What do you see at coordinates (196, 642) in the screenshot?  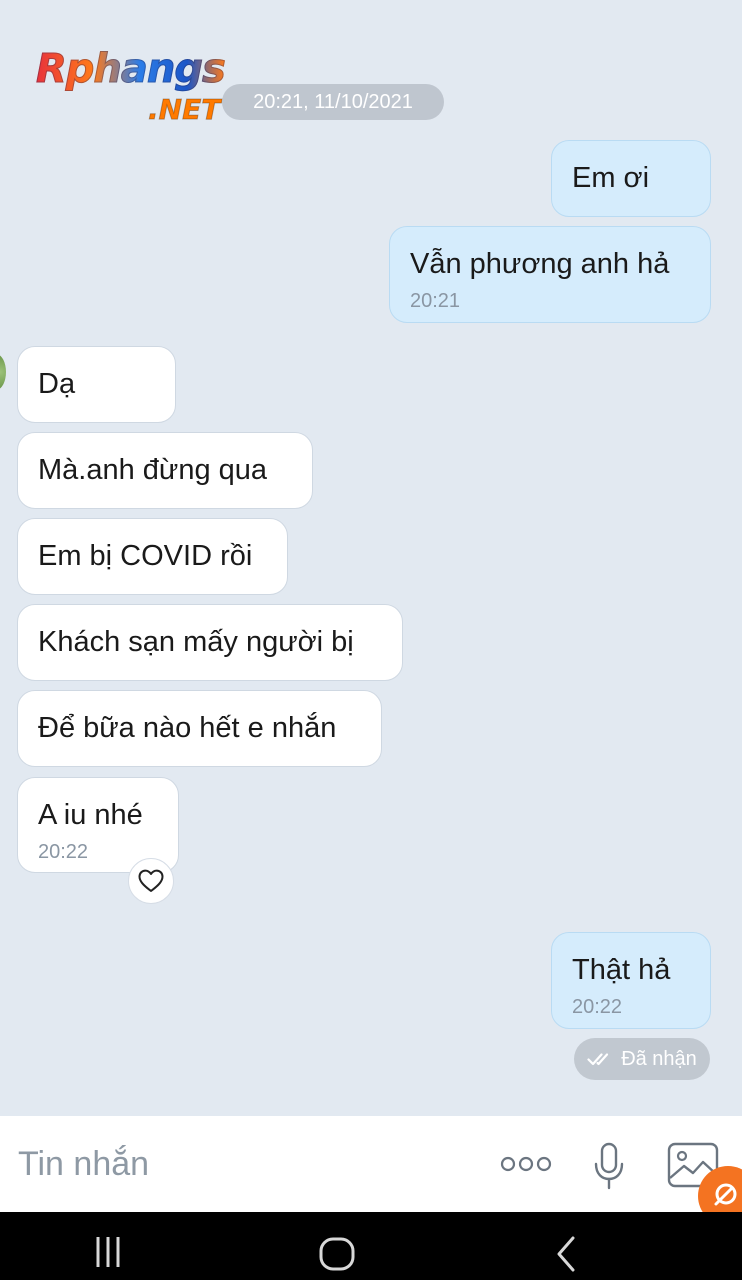 I see `message-text: Khách sạn mấy người bị` at bounding box center [196, 642].